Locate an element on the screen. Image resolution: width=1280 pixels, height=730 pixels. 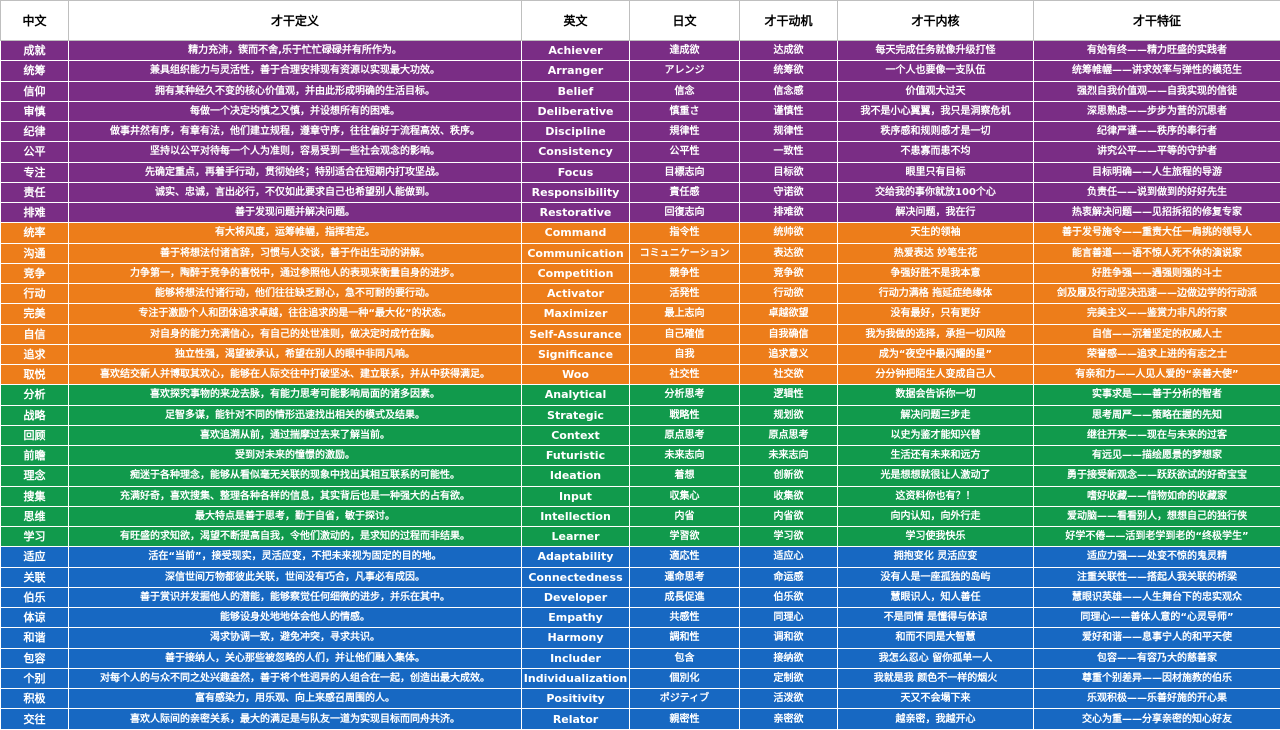
cell-english: Empathy is located at coordinates (575, 618).